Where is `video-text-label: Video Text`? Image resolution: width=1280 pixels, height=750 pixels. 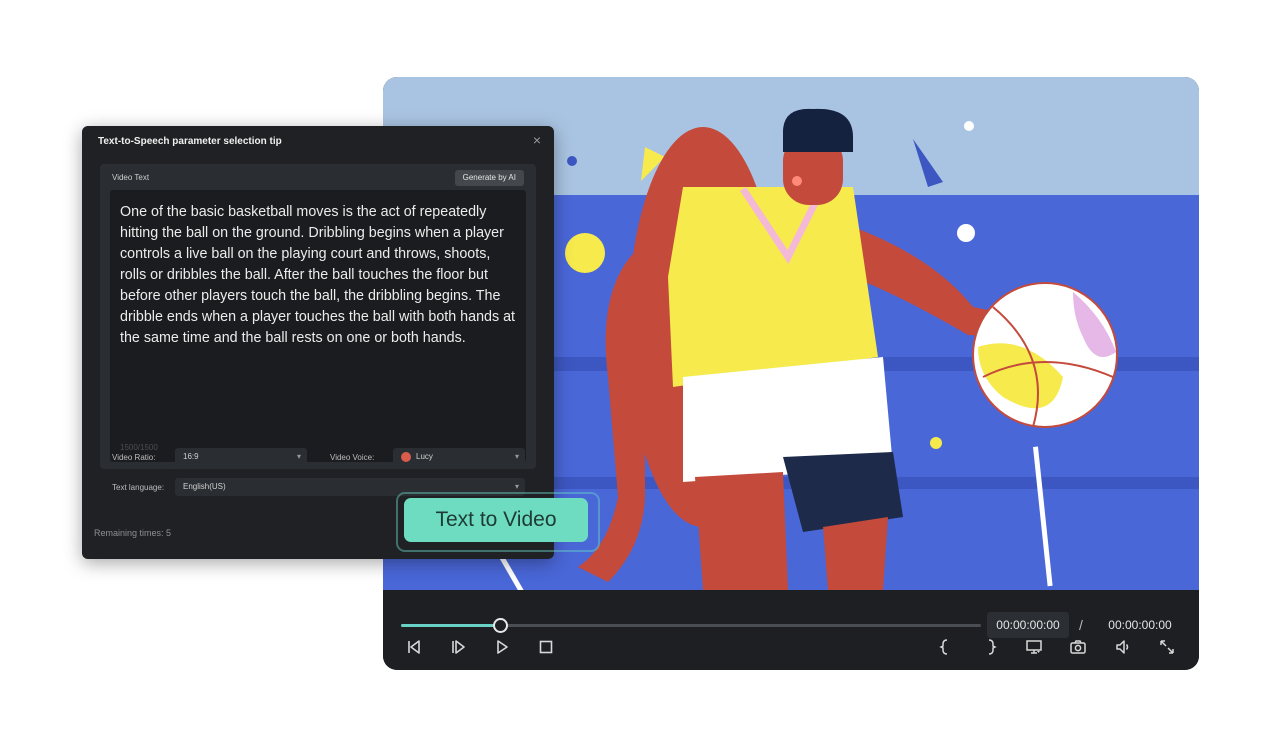 video-text-label: Video Text is located at coordinates (131, 177).